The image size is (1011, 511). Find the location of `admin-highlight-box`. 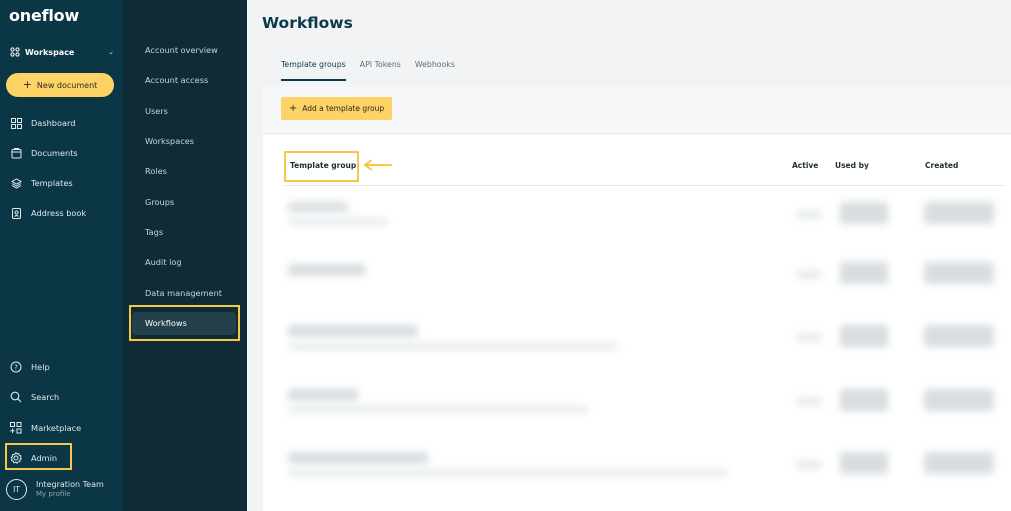

admin-highlight-box is located at coordinates (38, 456).